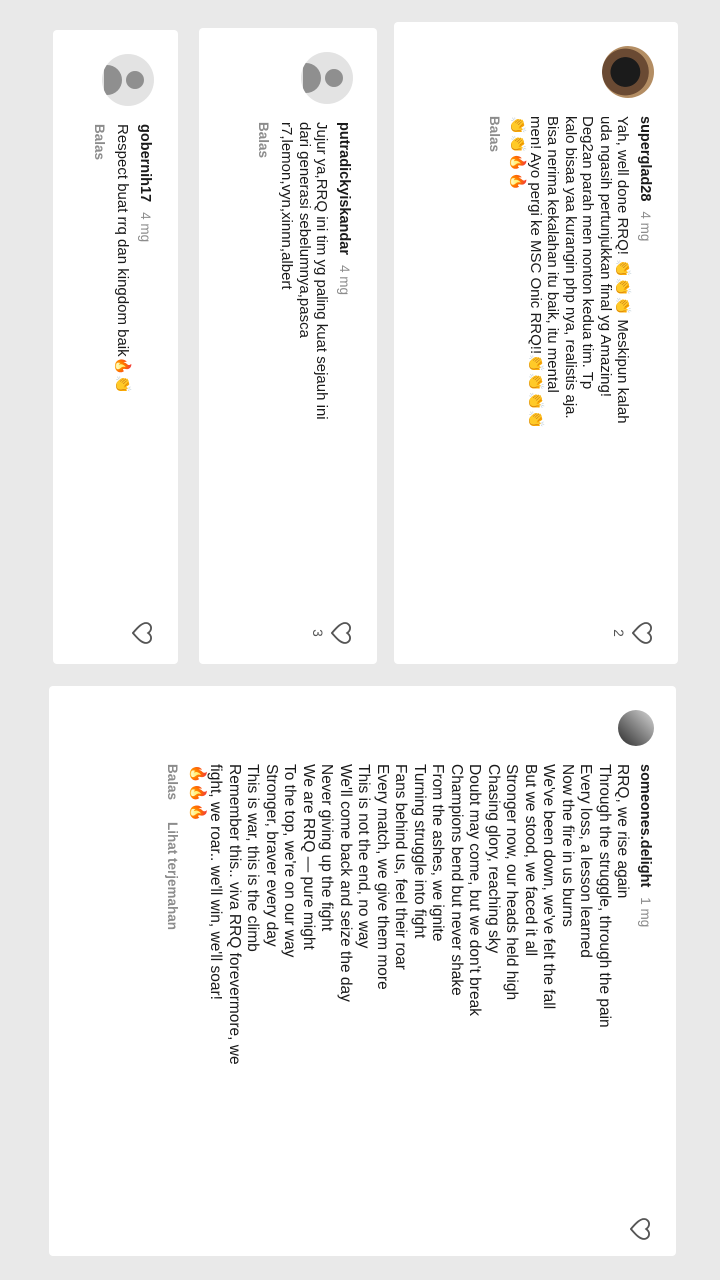  Describe the element at coordinates (144, 163) in the screenshot. I see `comment-username: gobernih17` at that location.